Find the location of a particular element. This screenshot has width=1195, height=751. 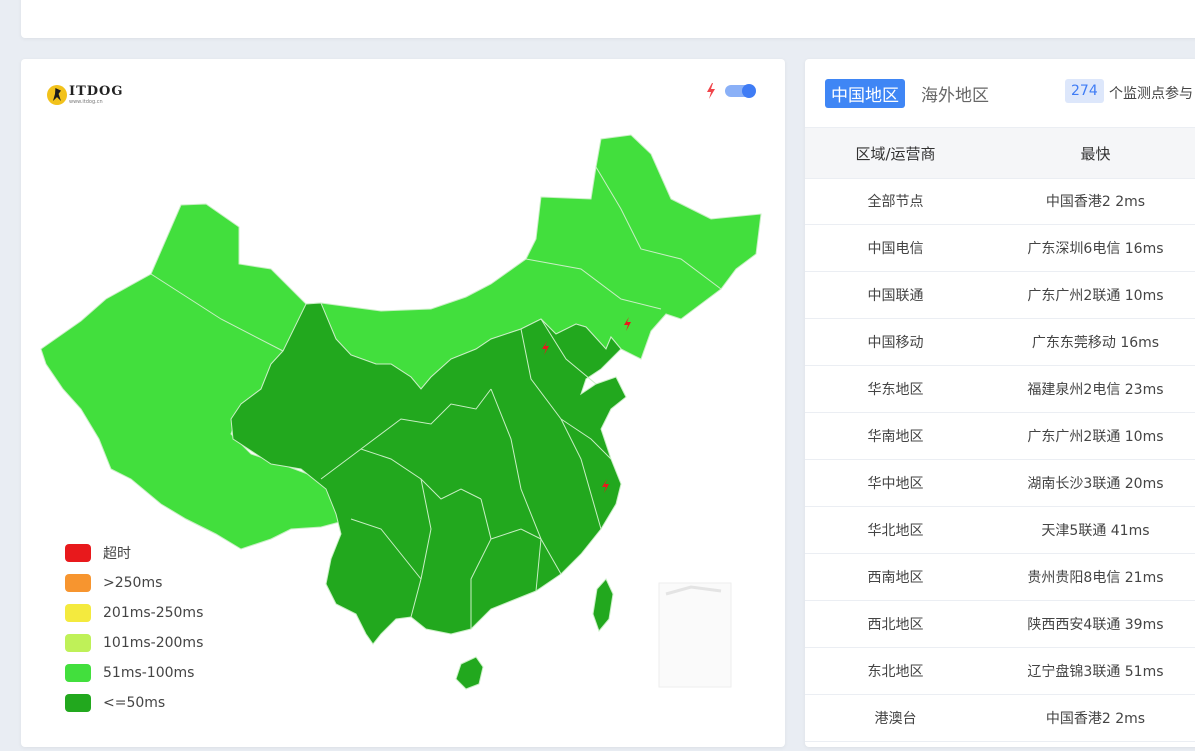

table-row: 港澳台 中国香港2 2ms is located at coordinates (1000, 718).